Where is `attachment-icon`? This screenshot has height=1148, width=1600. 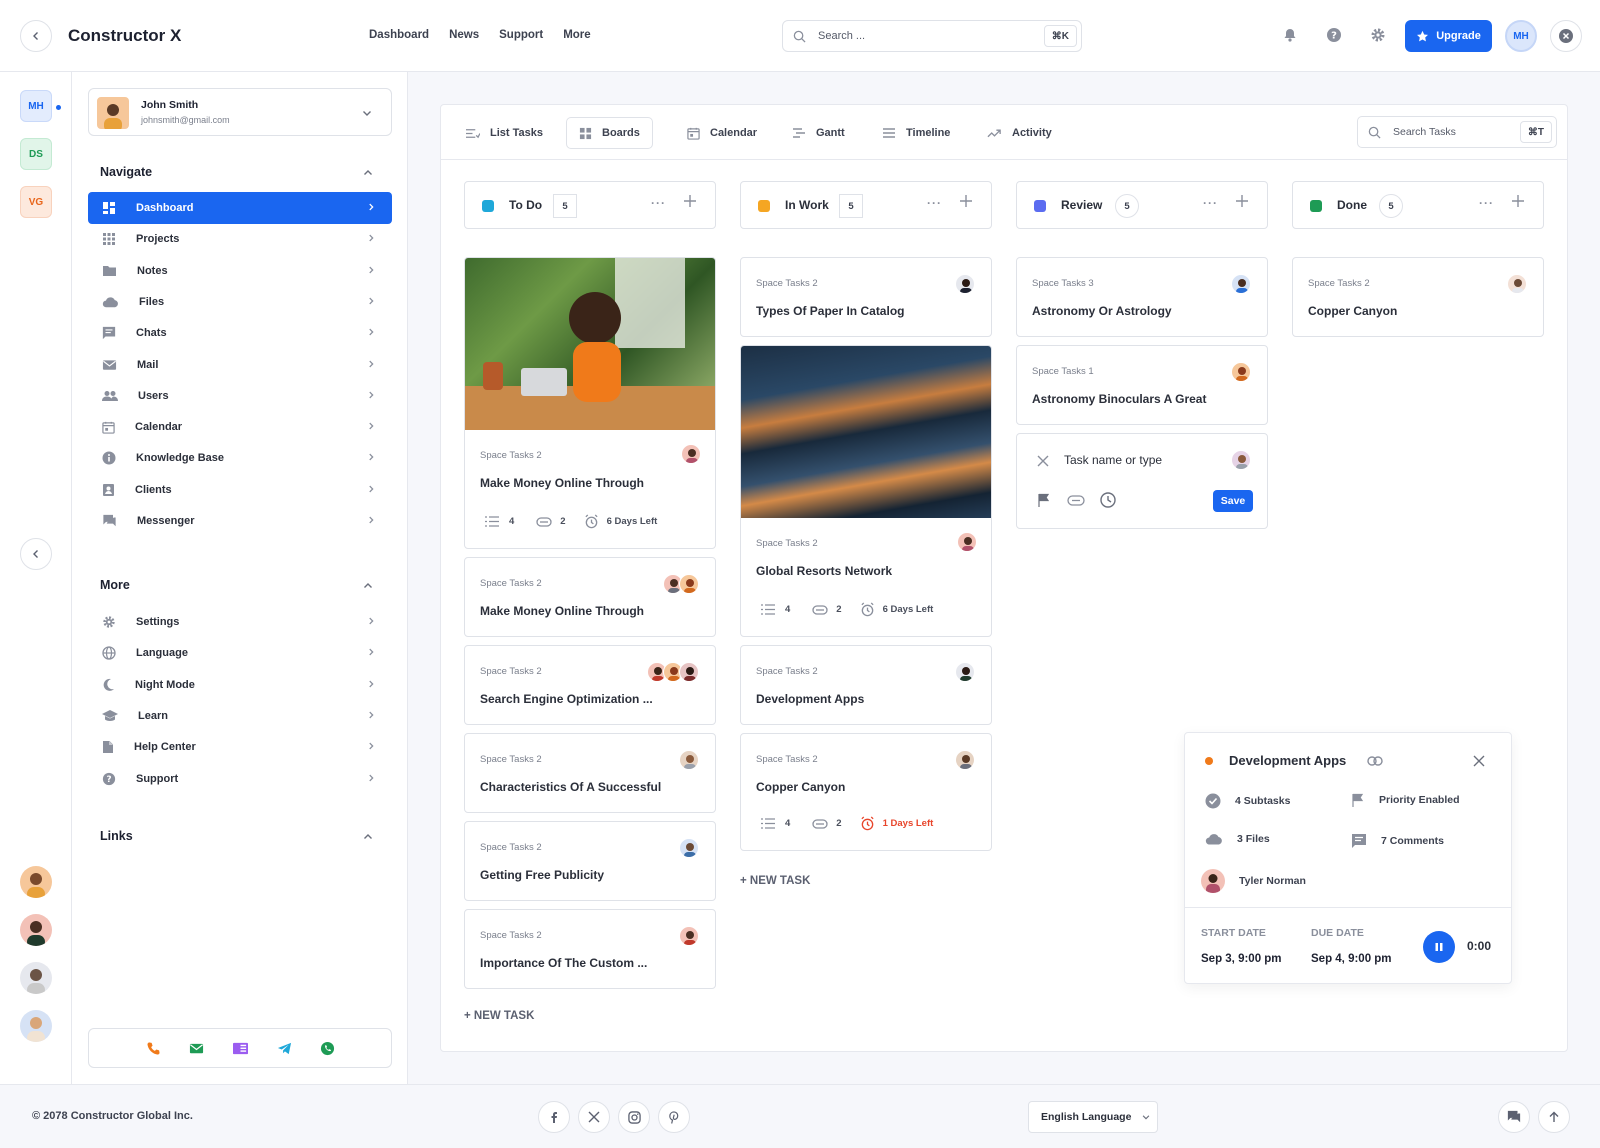
attachment-icon is located at coordinates (1076, 500).